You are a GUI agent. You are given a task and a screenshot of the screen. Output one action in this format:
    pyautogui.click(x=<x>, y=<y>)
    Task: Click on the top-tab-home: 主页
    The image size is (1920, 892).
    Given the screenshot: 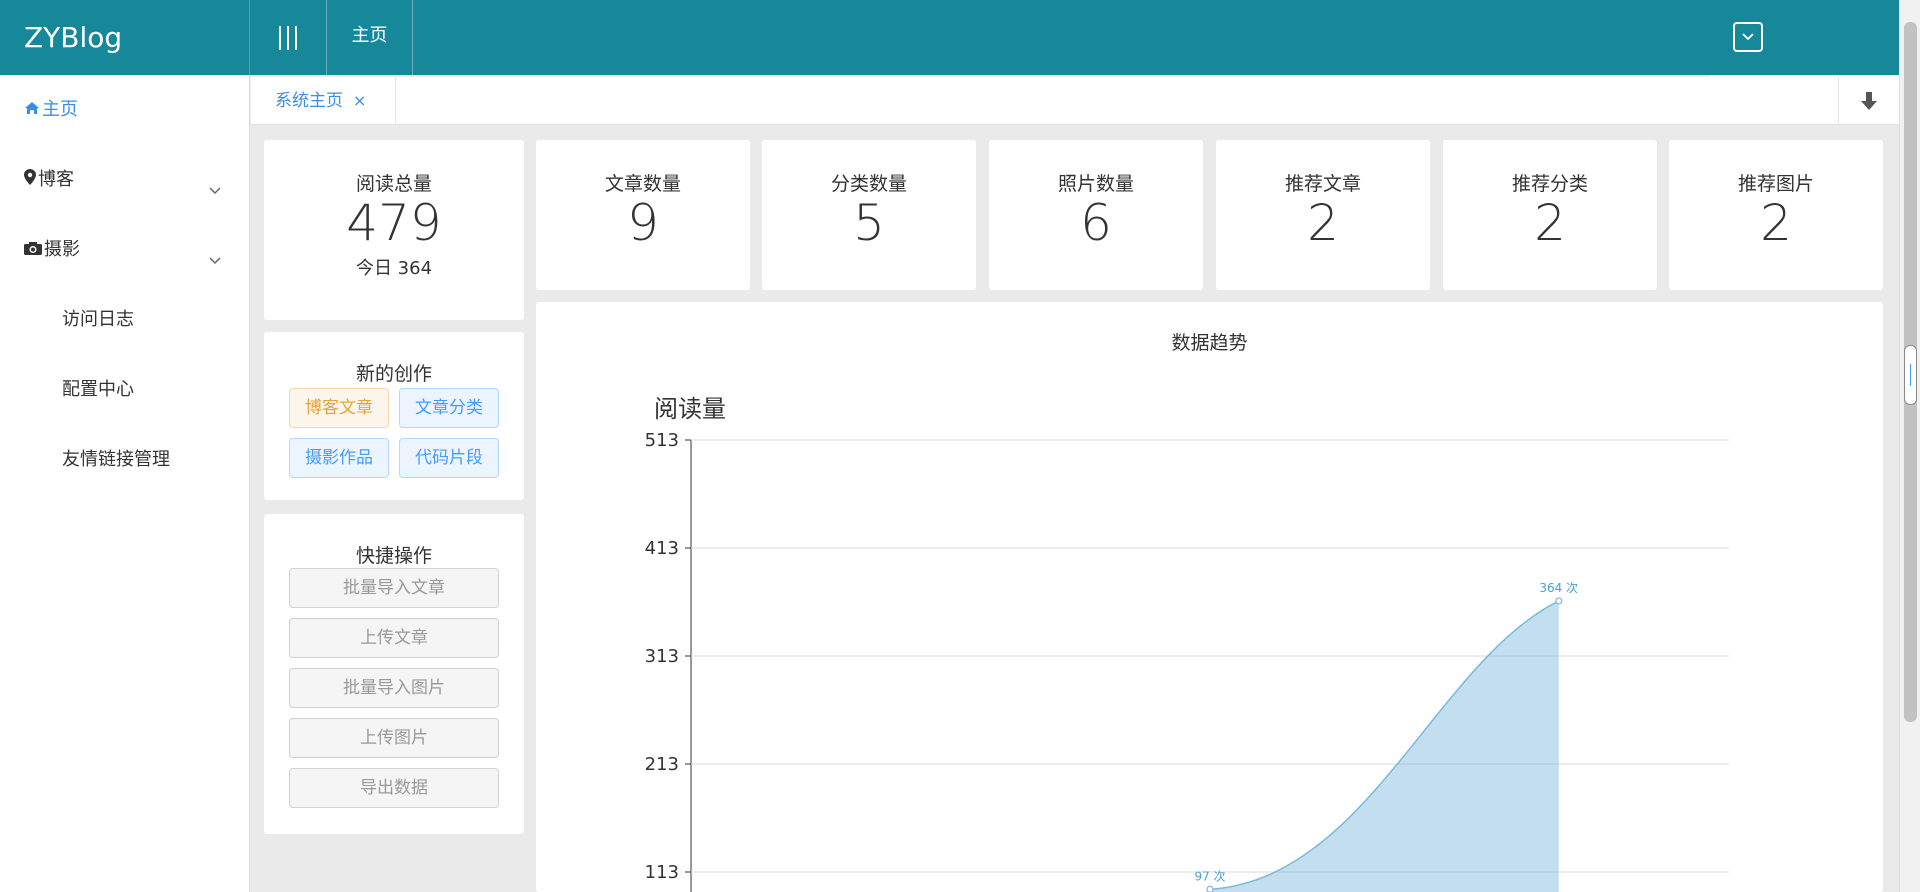 What is the action you would take?
    pyautogui.click(x=370, y=37)
    